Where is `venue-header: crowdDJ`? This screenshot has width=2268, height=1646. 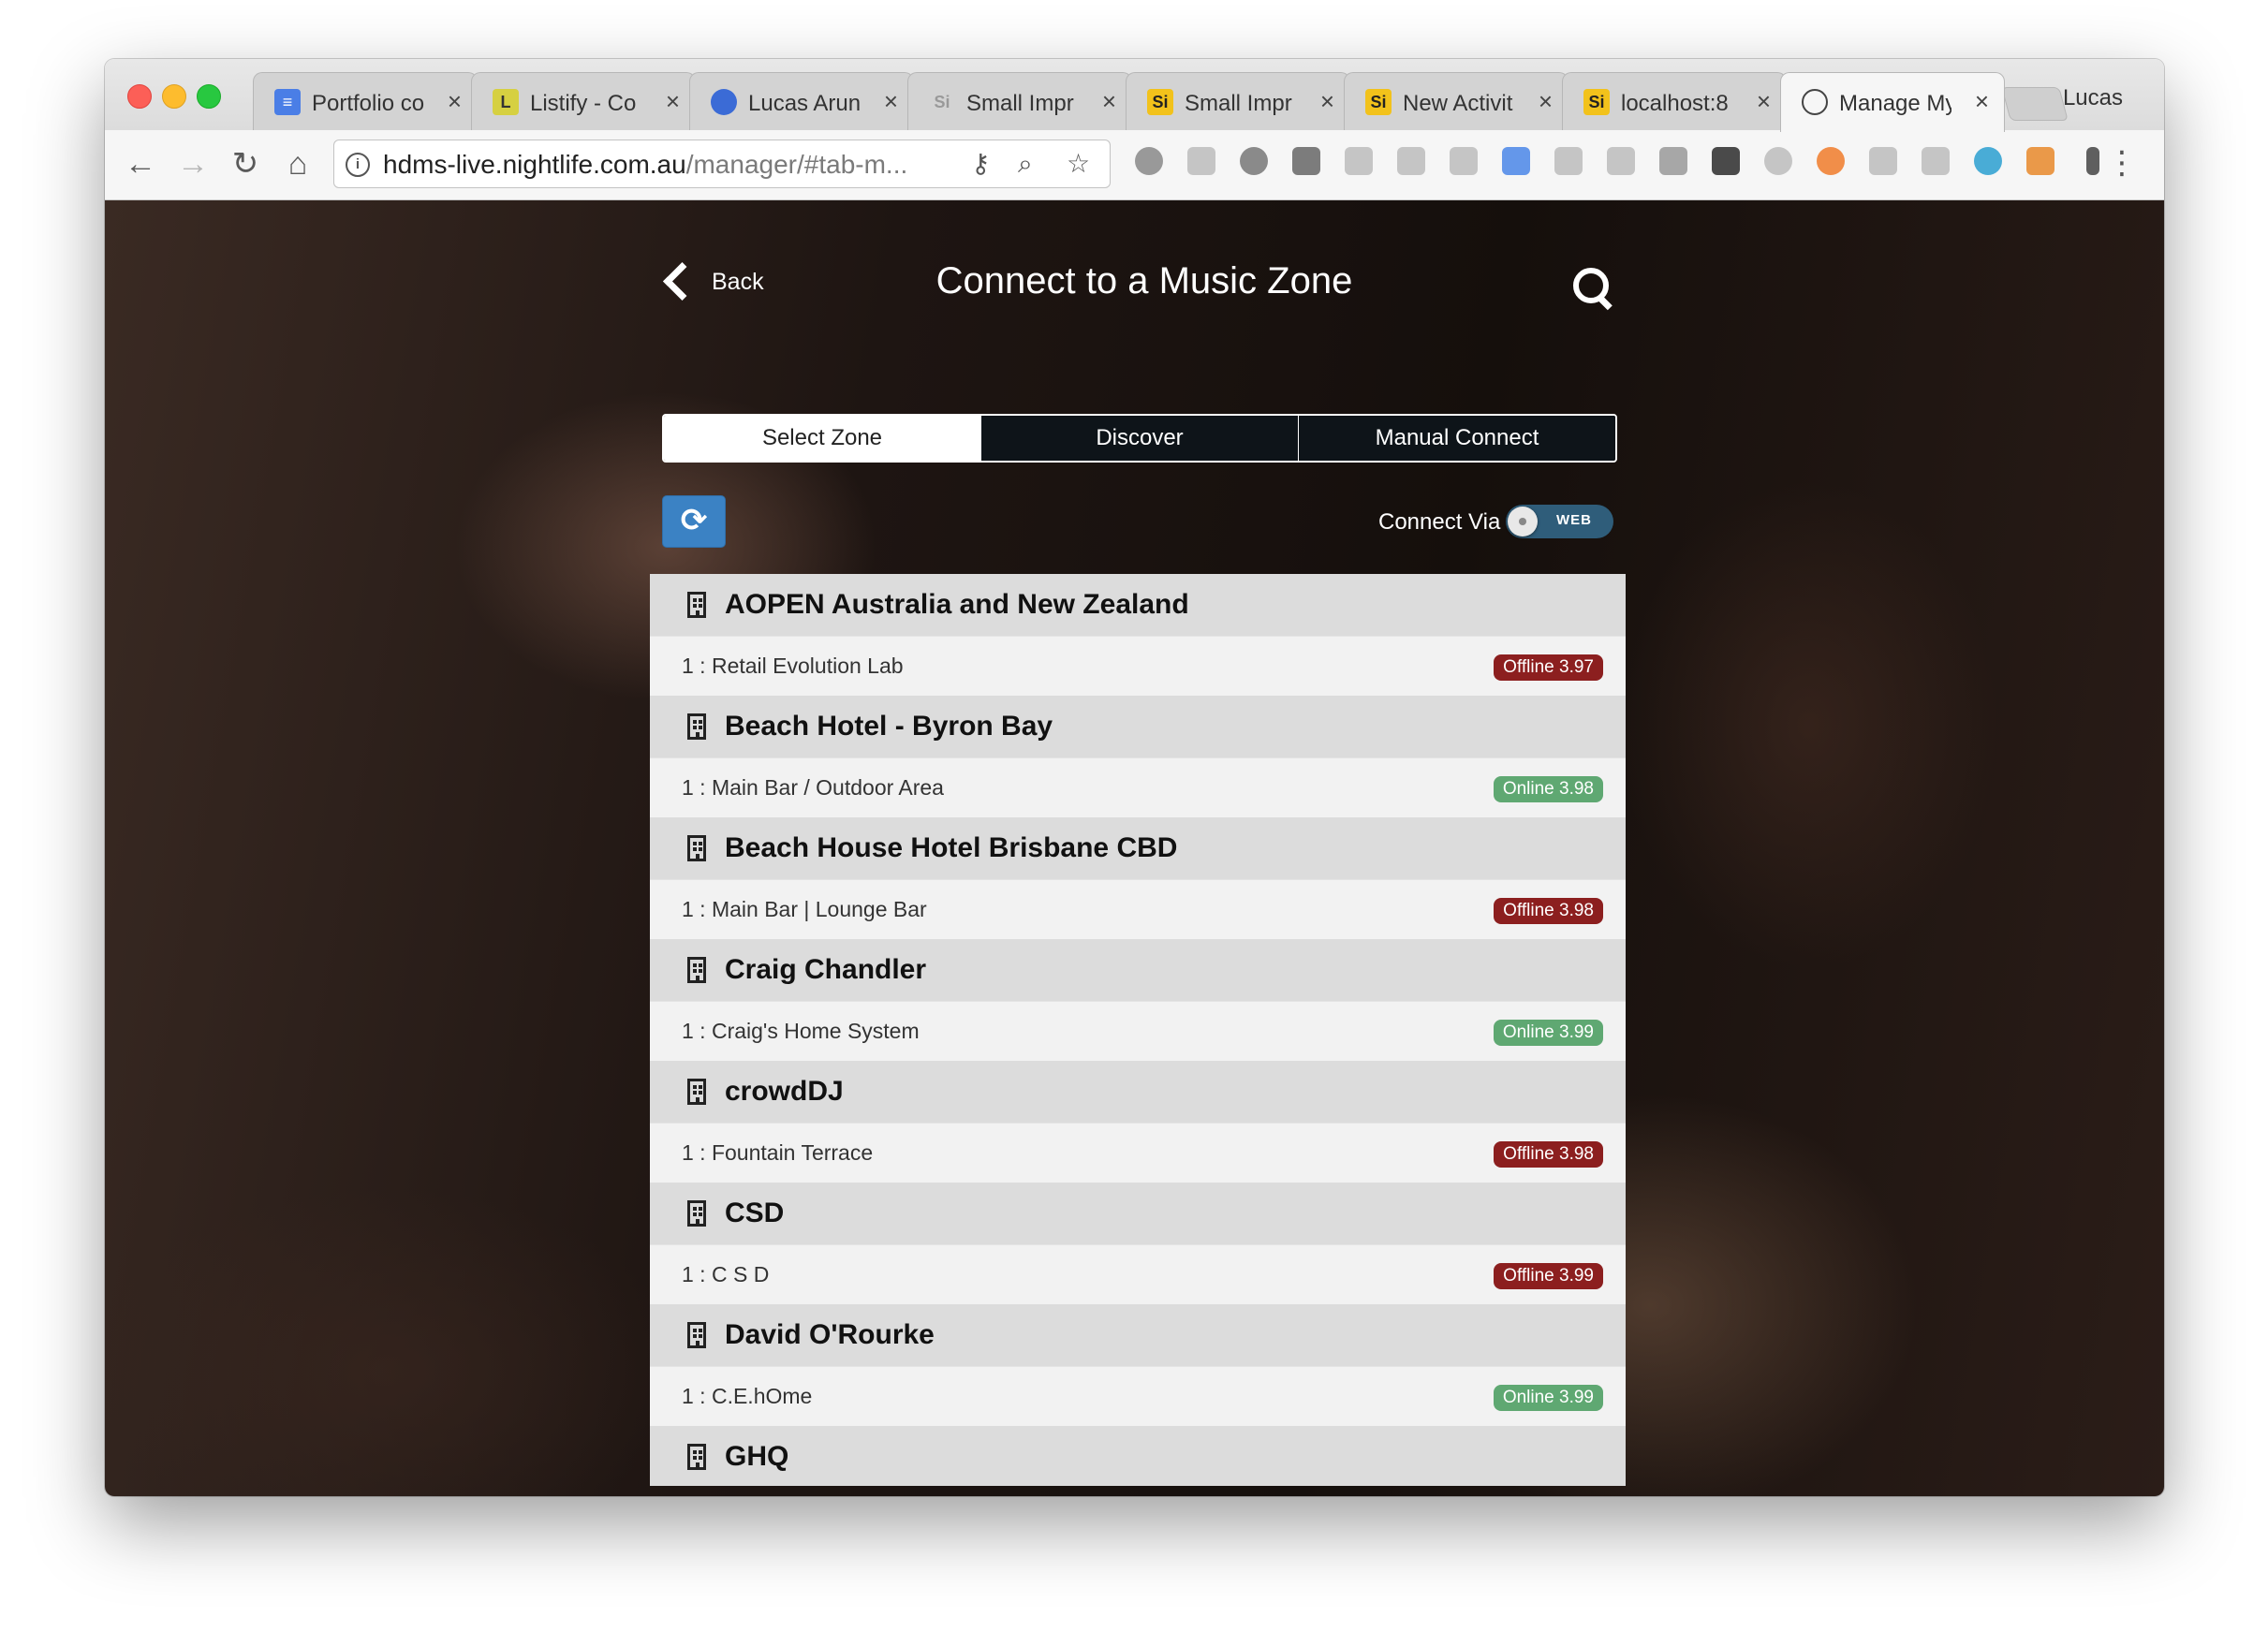 venue-header: crowdDJ is located at coordinates (1138, 1092).